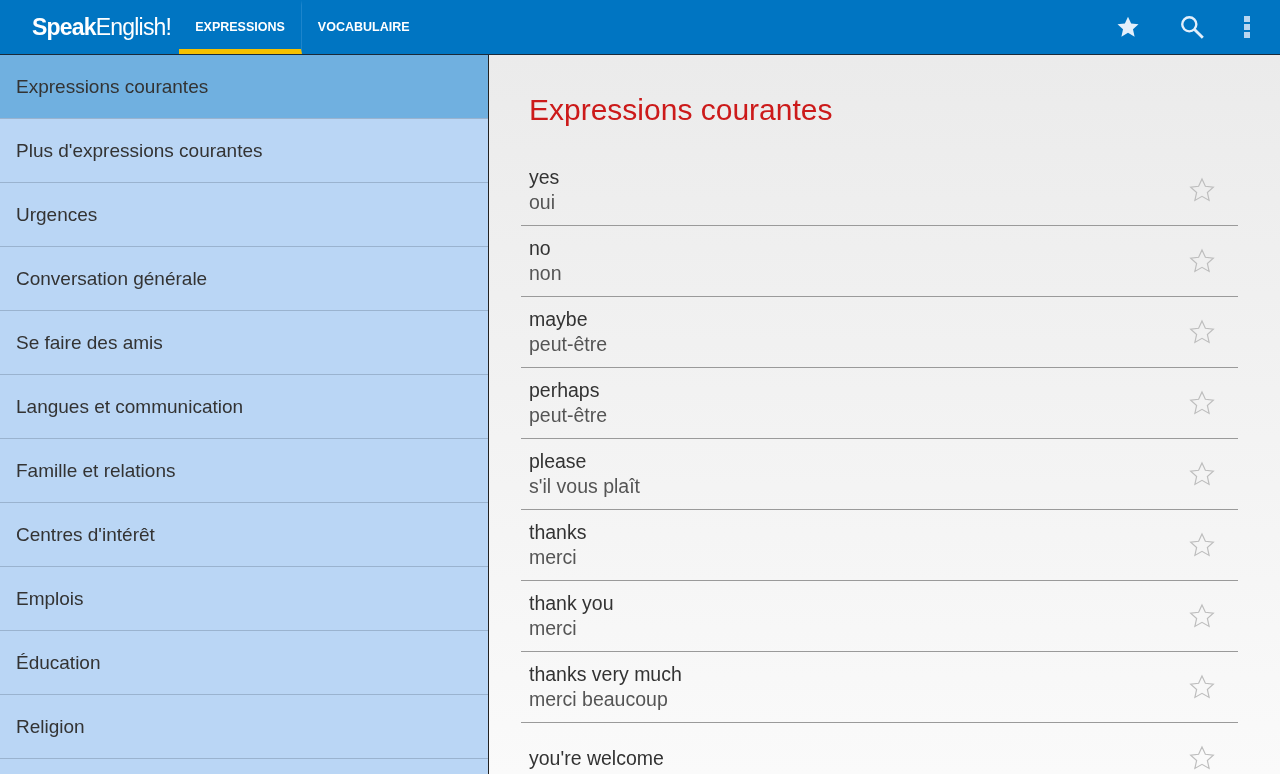 Image resolution: width=1280 pixels, height=774 pixels. Describe the element at coordinates (244, 87) in the screenshot. I see `sidebar-item: Expressions courantes` at that location.